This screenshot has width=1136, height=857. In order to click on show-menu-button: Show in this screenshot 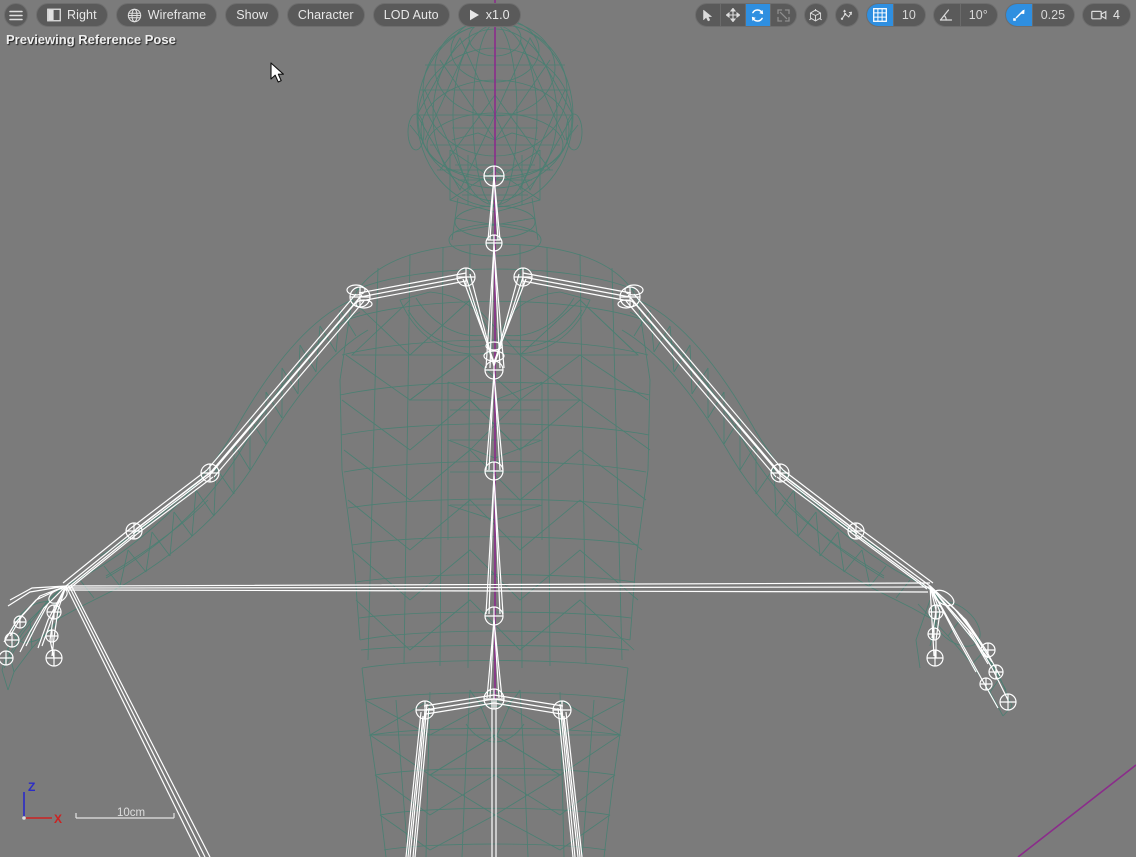, I will do `click(252, 15)`.